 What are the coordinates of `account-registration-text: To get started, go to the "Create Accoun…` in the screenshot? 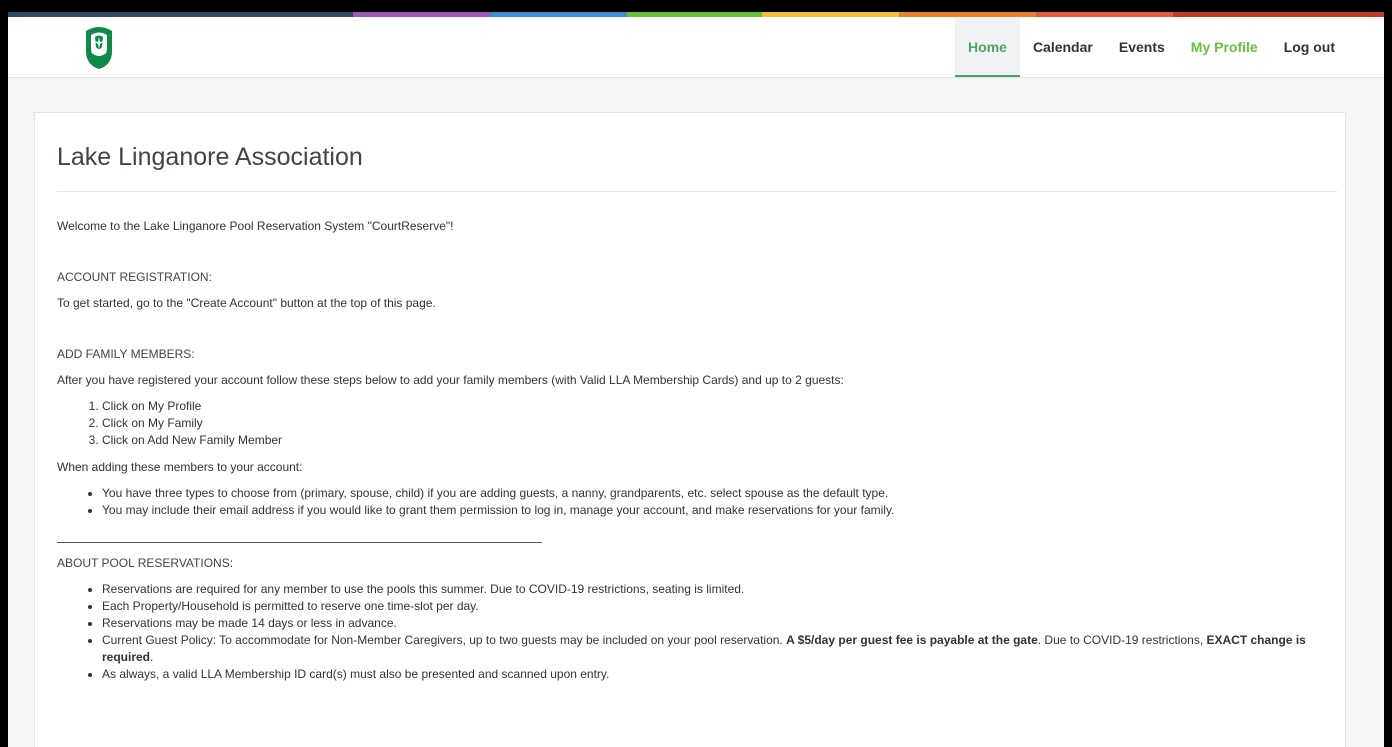 It's located at (246, 303).